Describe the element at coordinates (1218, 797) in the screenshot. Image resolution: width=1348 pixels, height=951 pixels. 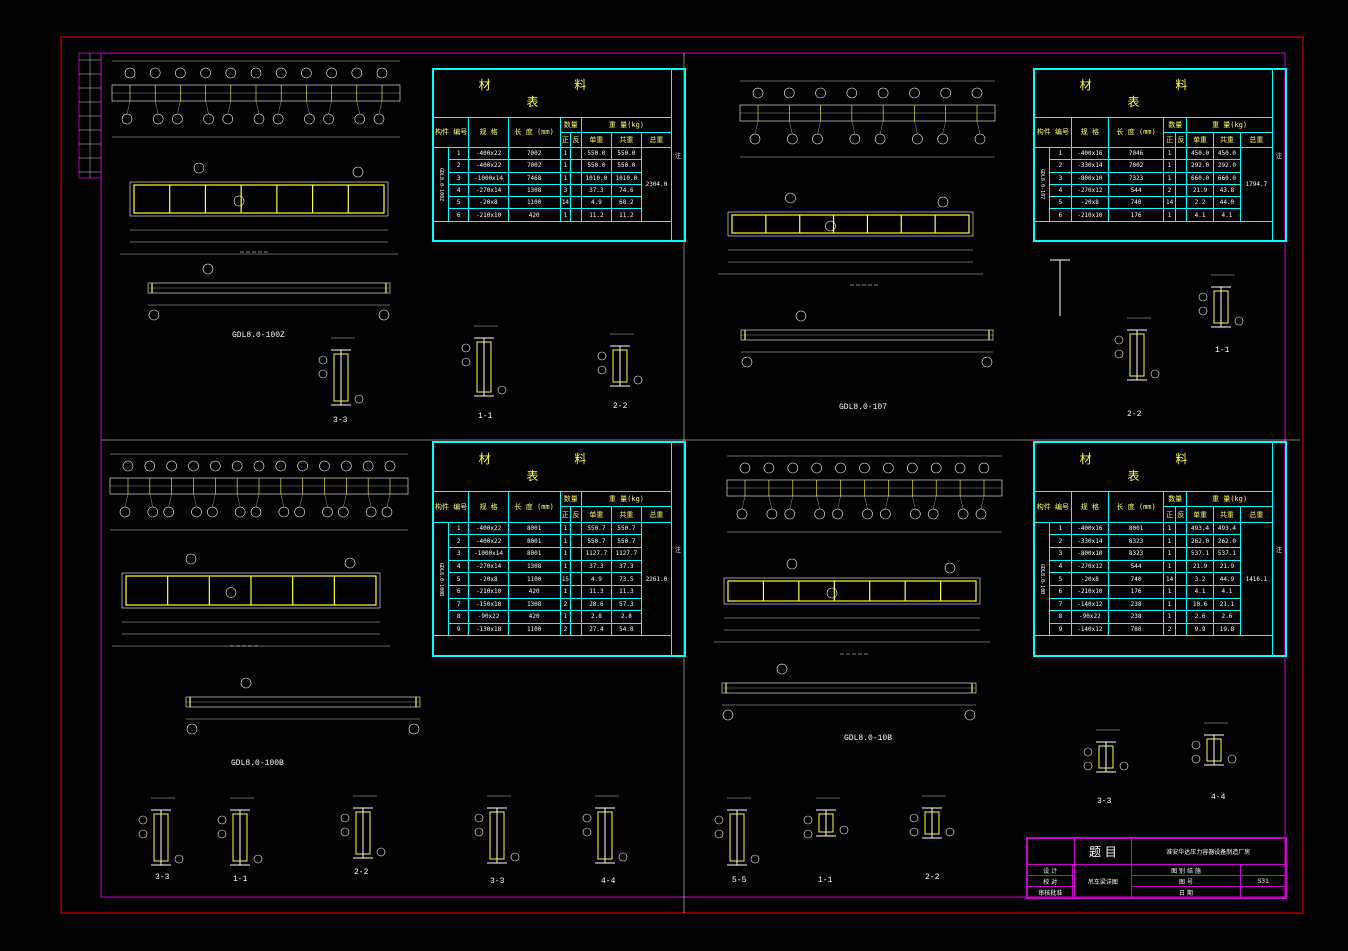
I see `section-label: 4-4` at that location.